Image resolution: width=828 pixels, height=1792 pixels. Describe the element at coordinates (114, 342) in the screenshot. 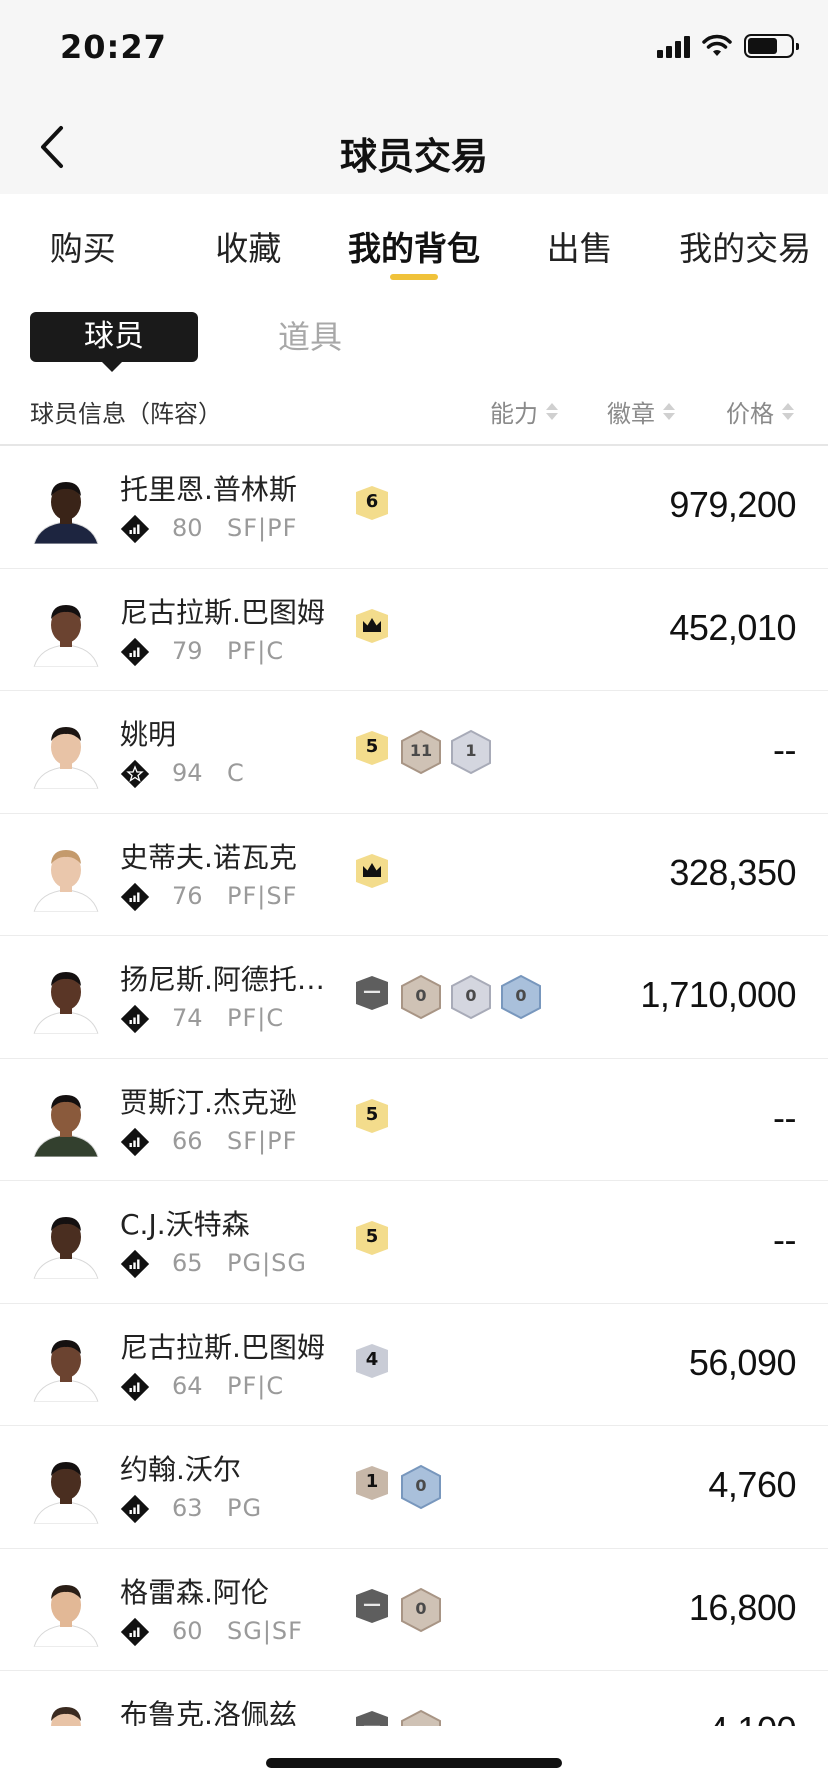

I see `segment-players: 球员` at that location.